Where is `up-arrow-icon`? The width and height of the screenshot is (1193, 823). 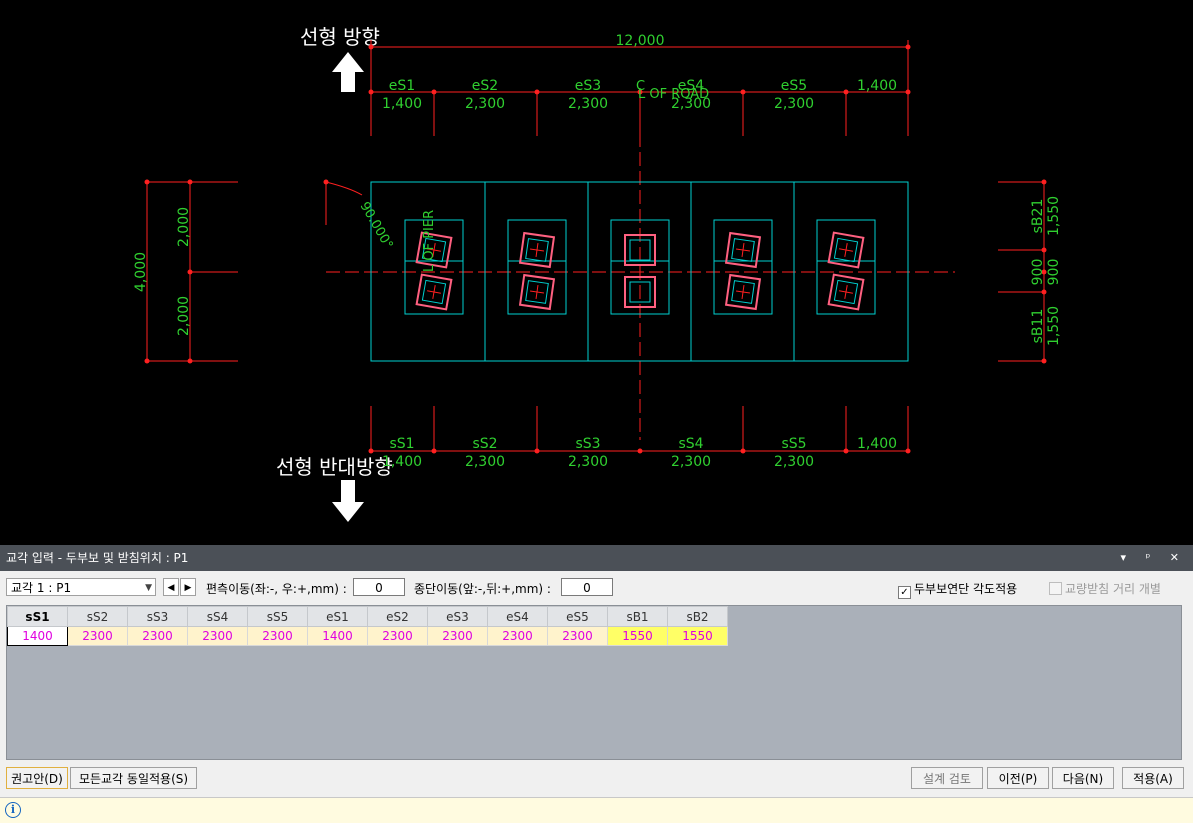 up-arrow-icon is located at coordinates (348, 72).